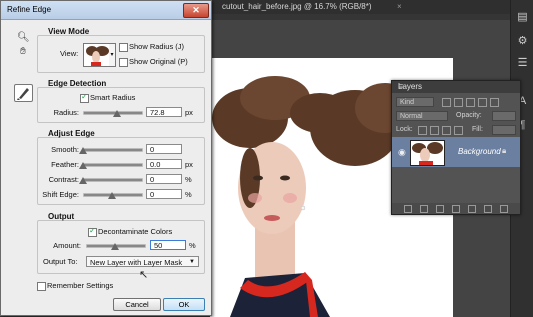 Image resolution: width=533 pixels, height=317 pixels. What do you see at coordinates (188, 194) in the screenshot?
I see `shift-edge-unit: %` at bounding box center [188, 194].